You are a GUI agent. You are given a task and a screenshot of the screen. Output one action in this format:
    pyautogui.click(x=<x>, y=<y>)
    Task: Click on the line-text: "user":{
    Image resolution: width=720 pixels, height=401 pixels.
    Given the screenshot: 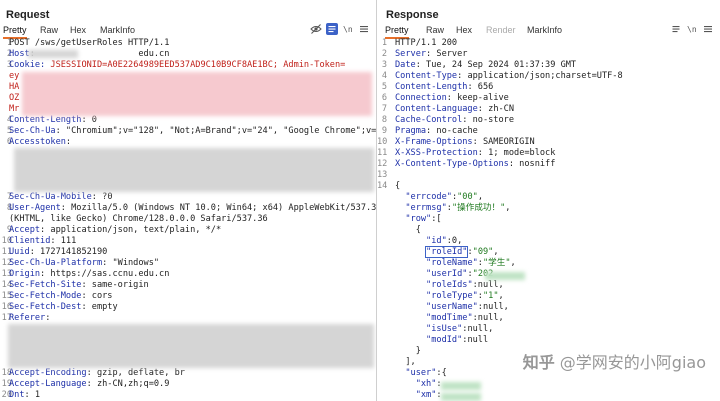 What is the action you would take?
    pyautogui.click(x=420, y=373)
    